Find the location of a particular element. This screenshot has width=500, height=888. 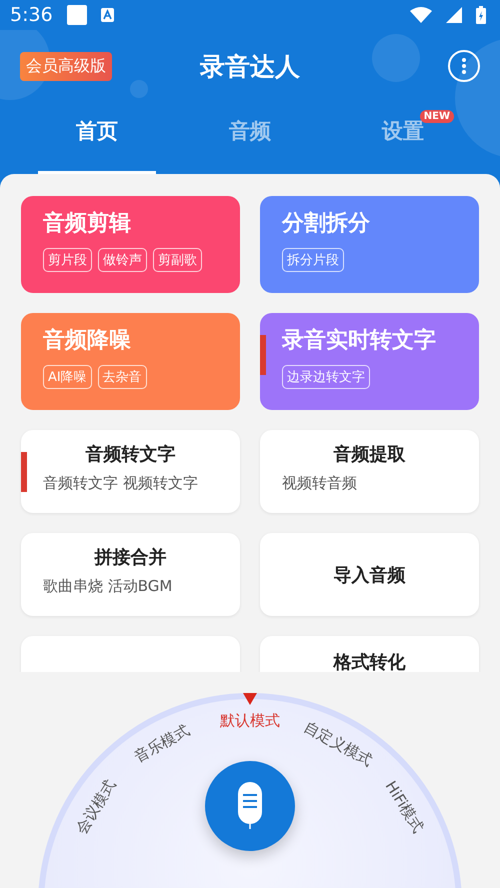

card-title: 音频降噪 is located at coordinates (87, 340).